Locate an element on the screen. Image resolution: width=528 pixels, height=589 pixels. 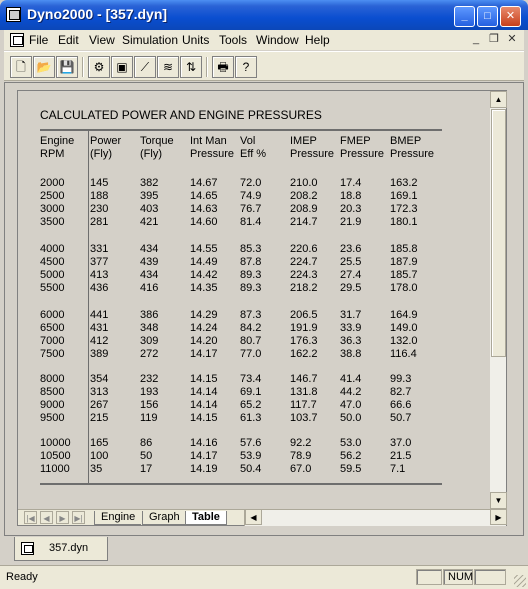
table-cell-vol-eff: 72.0 is located at coordinates (251, 183).